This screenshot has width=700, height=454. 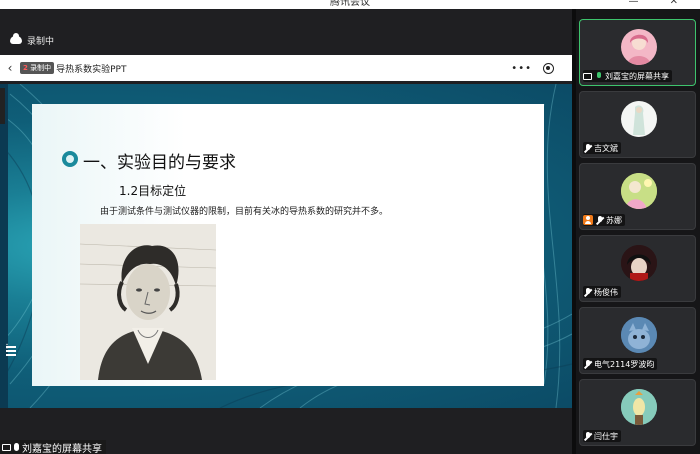 I want to click on participant-tile: 吉文斌, so click(x=637, y=124).